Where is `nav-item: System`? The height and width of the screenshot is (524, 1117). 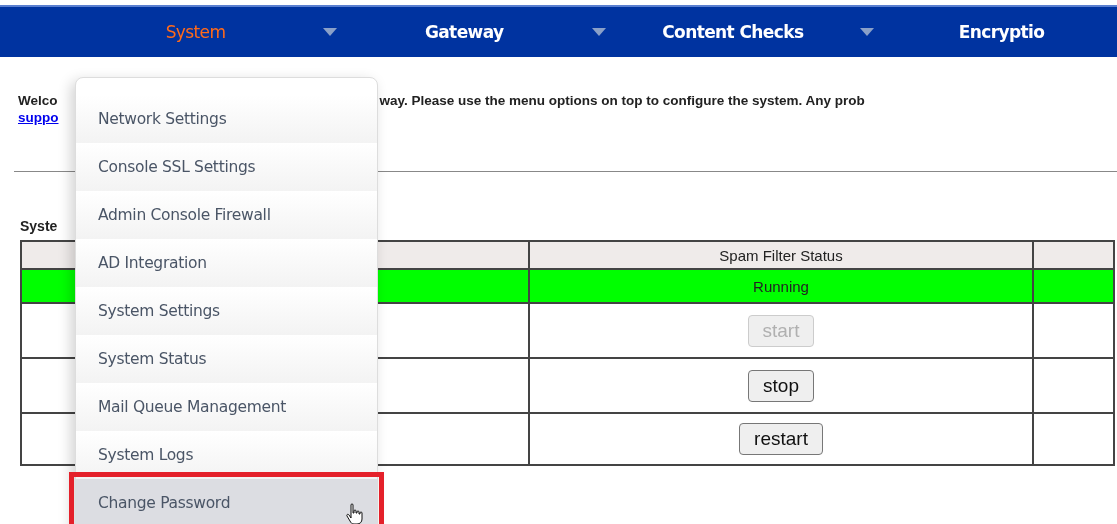
nav-item: System is located at coordinates (196, 32).